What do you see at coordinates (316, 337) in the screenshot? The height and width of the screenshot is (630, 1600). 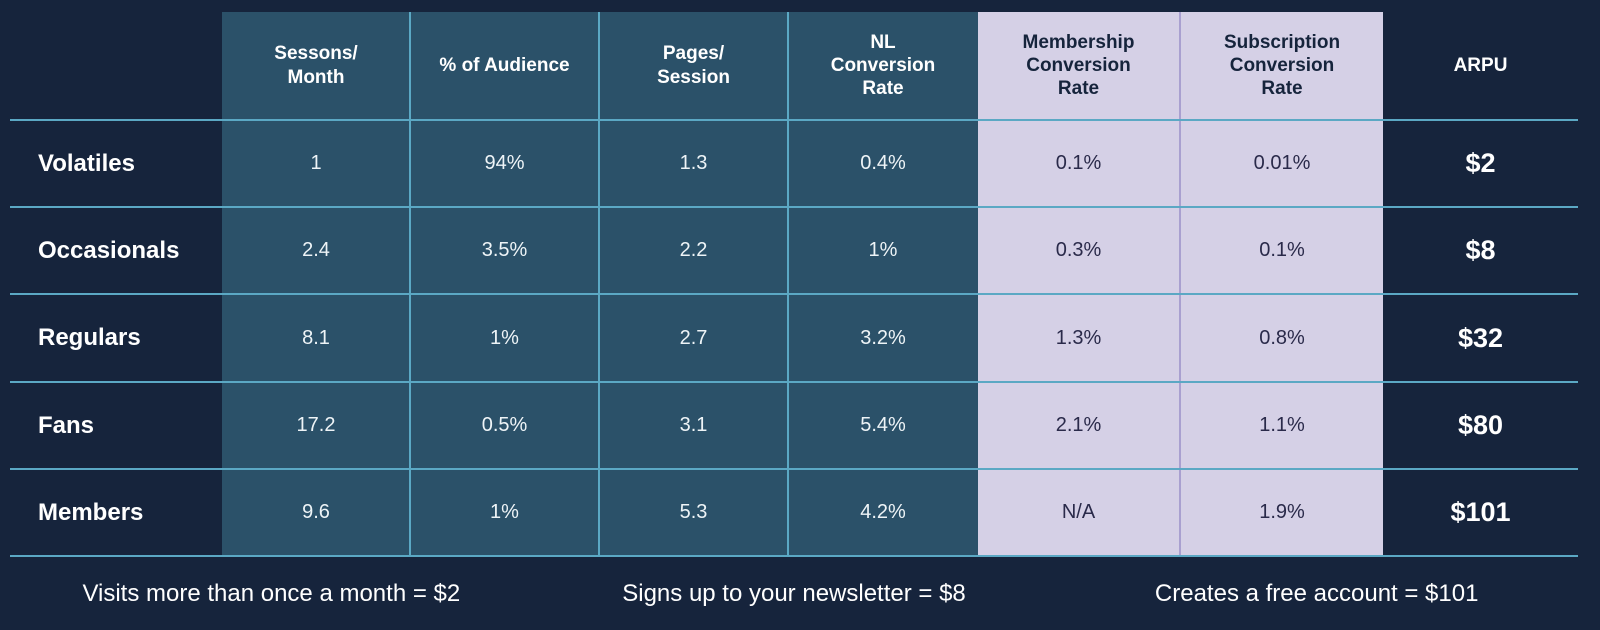 I see `table-cell: 8.1` at bounding box center [316, 337].